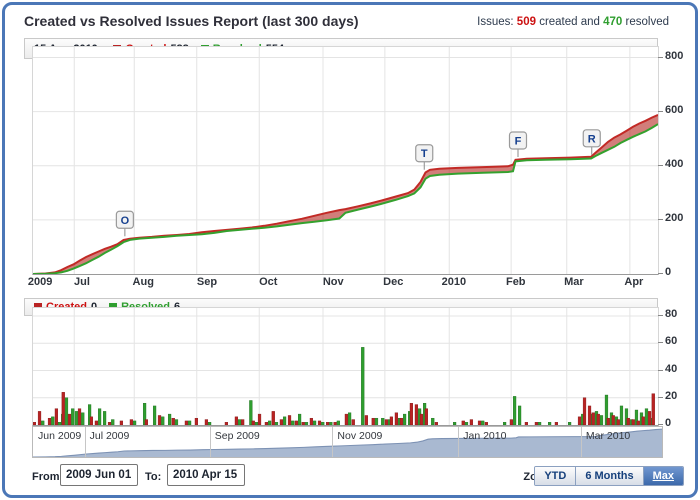 The image size is (700, 500). What do you see at coordinates (99, 475) in the screenshot?
I see `from-date-input` at bounding box center [99, 475].